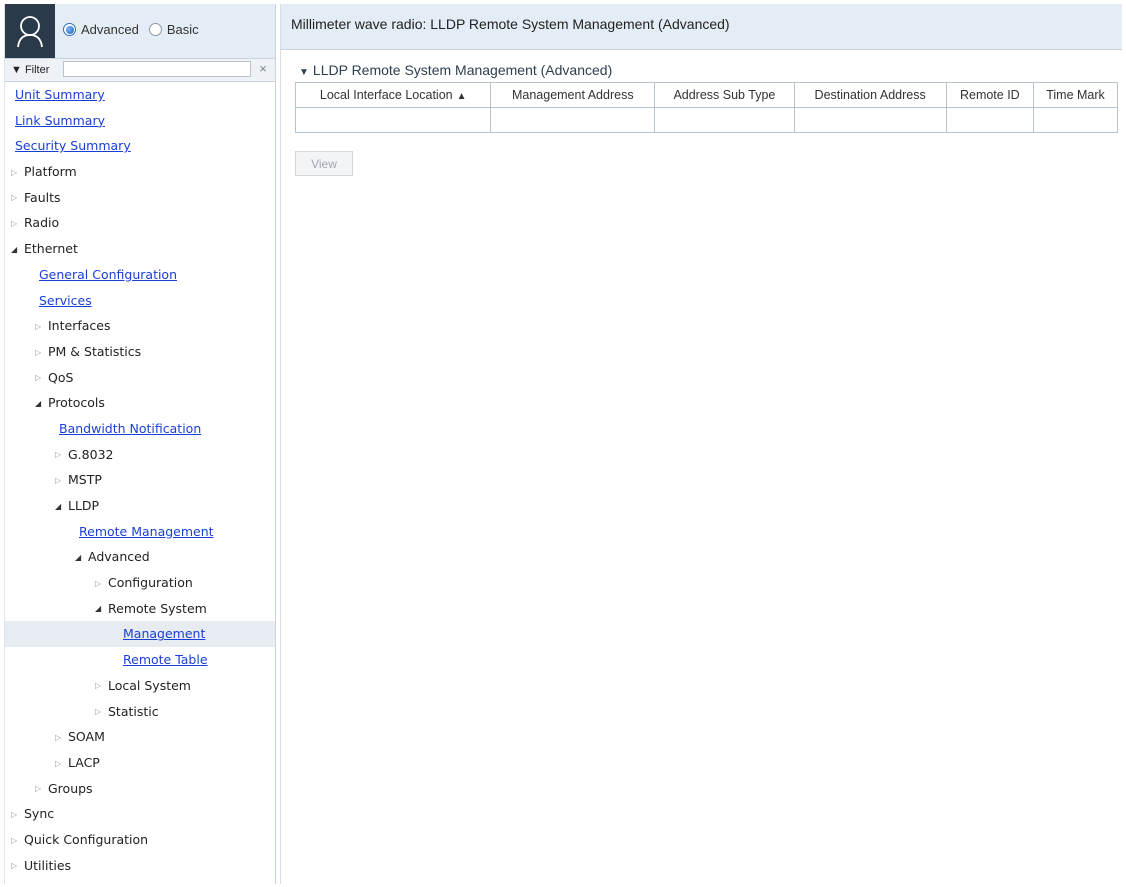 Image resolution: width=1126 pixels, height=887 pixels. Describe the element at coordinates (65, 300) in the screenshot. I see `nav-item-label: Services` at that location.